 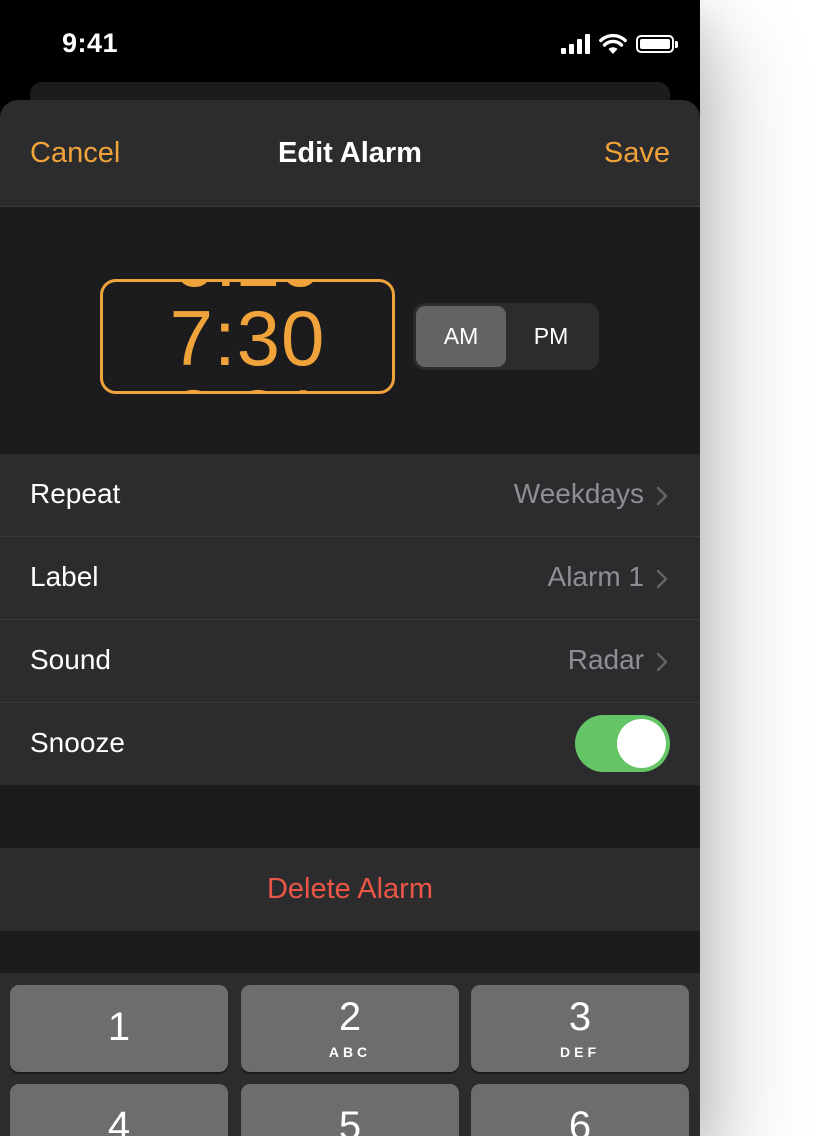 What do you see at coordinates (350, 495) in the screenshot?
I see `repeat-row: Repeat Weekdays` at bounding box center [350, 495].